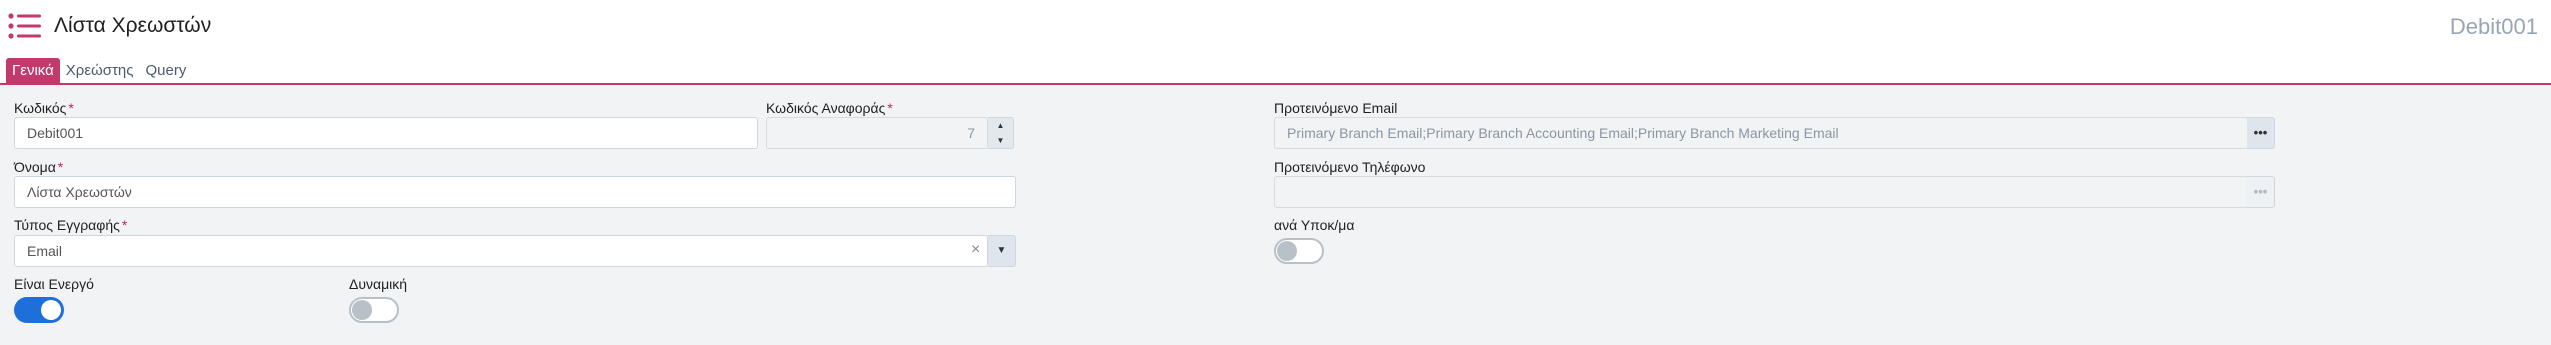  I want to click on list-menu-icon, so click(25, 26).